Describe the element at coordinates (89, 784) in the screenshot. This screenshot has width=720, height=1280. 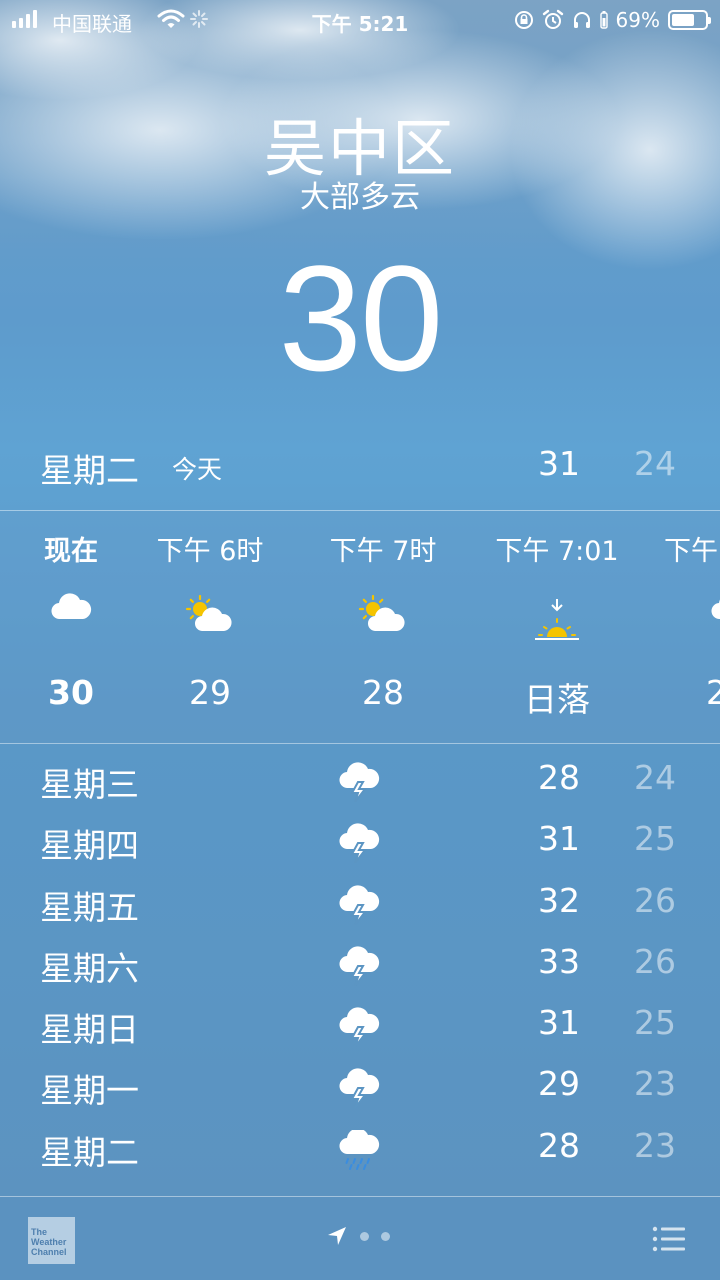
I see `day-name: 星期三` at that location.